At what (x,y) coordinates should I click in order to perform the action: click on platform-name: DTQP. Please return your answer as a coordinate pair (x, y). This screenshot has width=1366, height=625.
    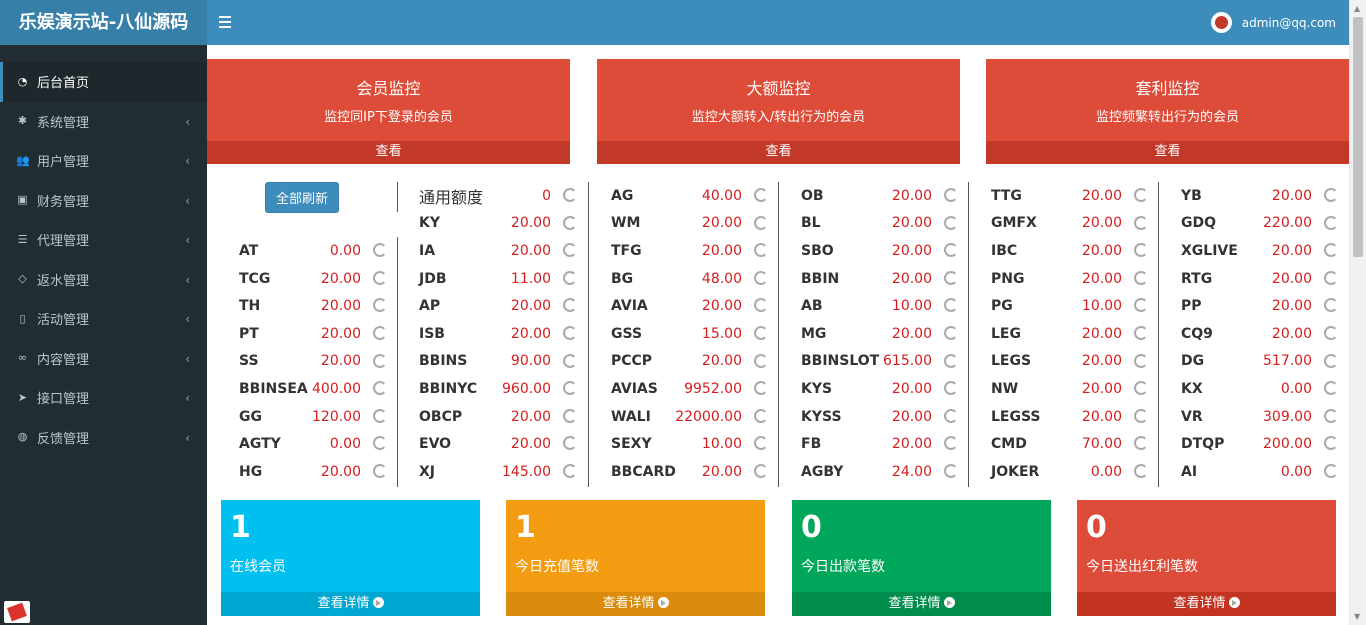
    Looking at the image, I should click on (1203, 444).